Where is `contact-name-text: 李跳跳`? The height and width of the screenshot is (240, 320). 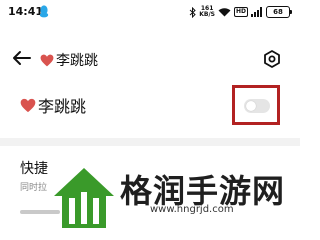
contact-name-text: 李跳跳 is located at coordinates (62, 106).